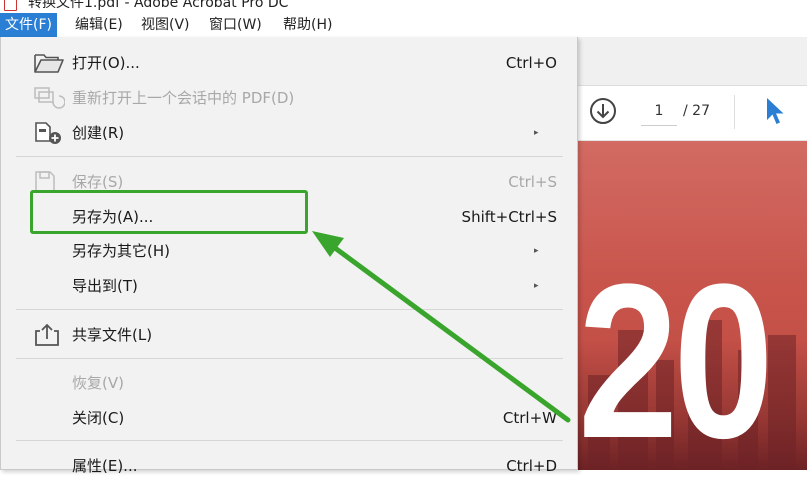  Describe the element at coordinates (775, 111) in the screenshot. I see `select-cursor-icon` at that location.